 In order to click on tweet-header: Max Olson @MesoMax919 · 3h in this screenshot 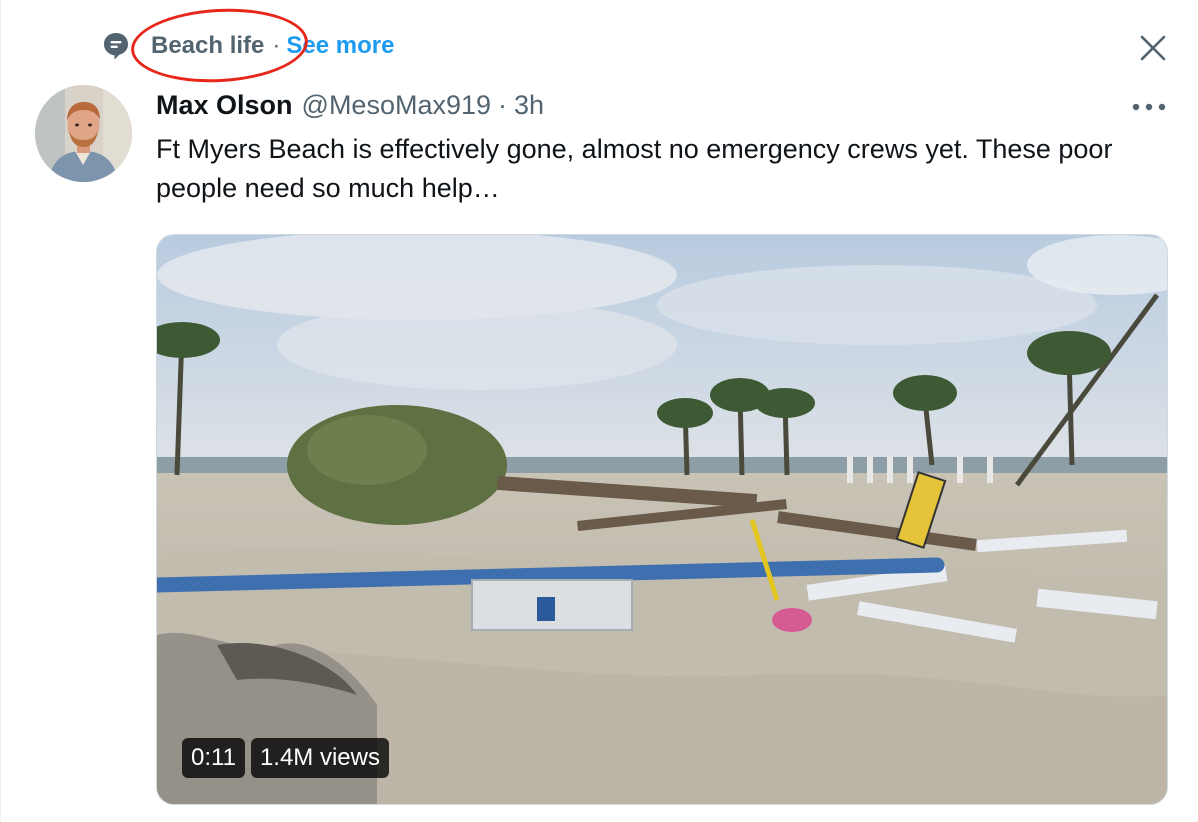, I will do `click(350, 105)`.